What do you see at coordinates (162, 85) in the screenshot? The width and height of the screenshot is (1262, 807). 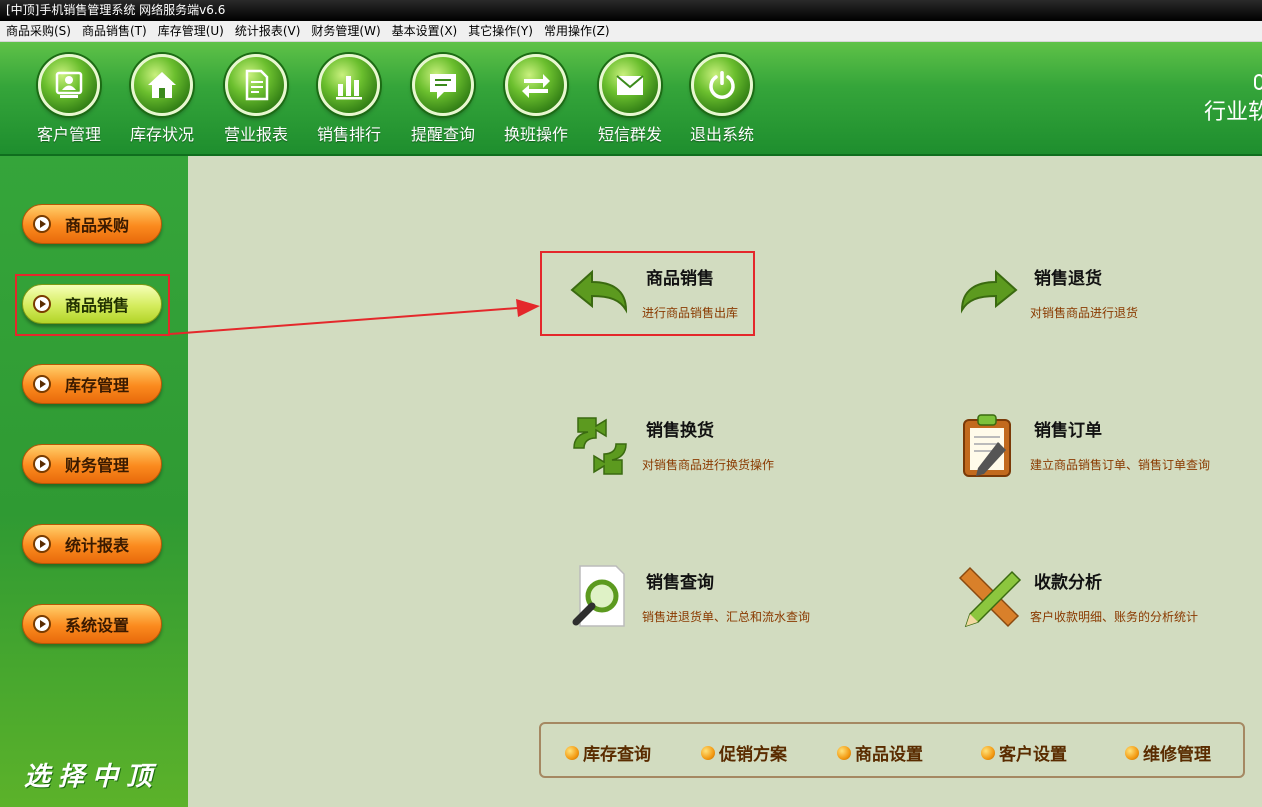 I see `home-icon` at bounding box center [162, 85].